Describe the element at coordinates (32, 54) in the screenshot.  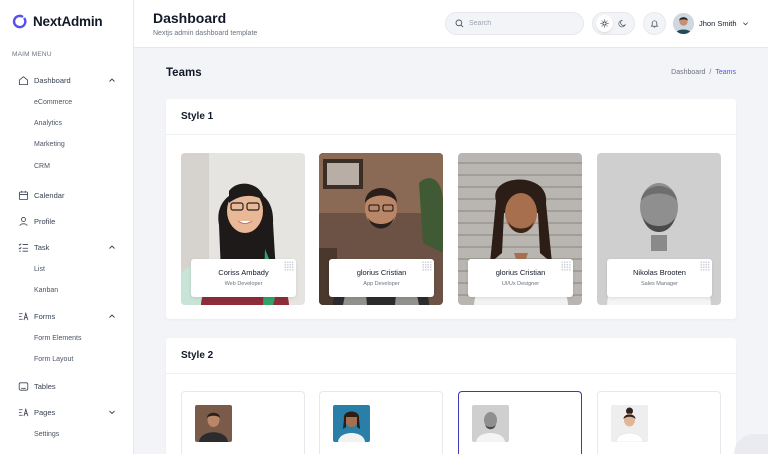
I see `menu-section-title: MAIM MENU` at that location.